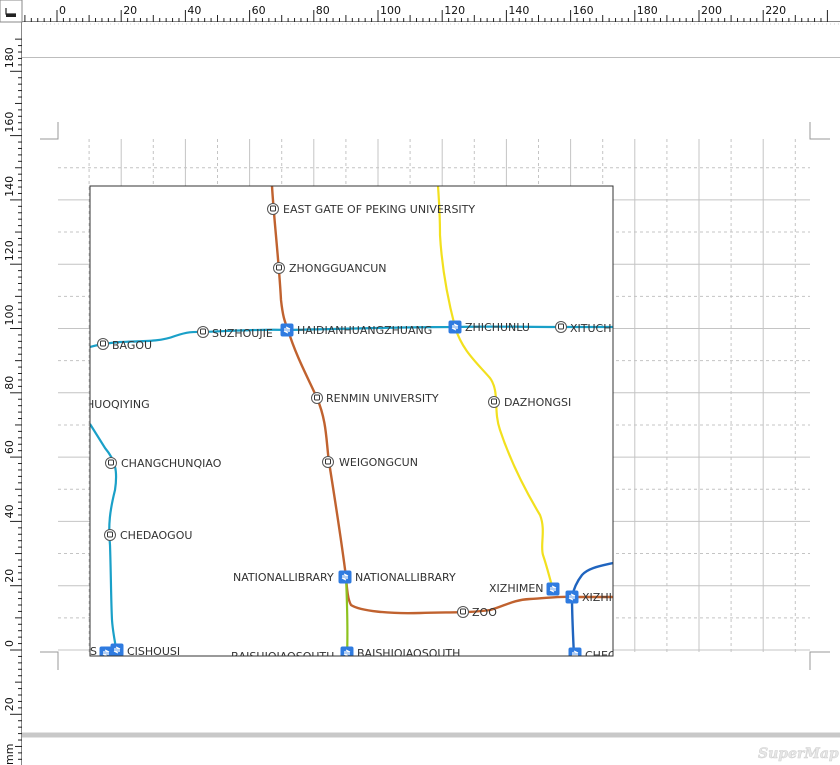  What do you see at coordinates (711, 10) in the screenshot?
I see `ruler-label: 200` at bounding box center [711, 10].